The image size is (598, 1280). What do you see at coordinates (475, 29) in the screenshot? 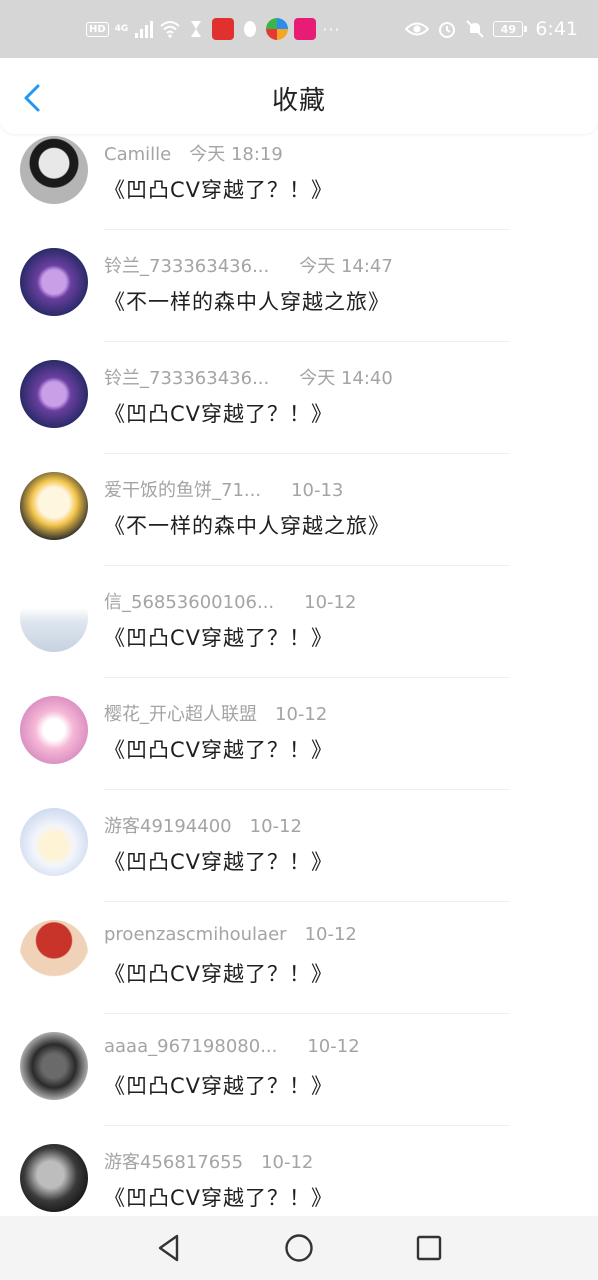
I see `mute-bell-icon` at bounding box center [475, 29].